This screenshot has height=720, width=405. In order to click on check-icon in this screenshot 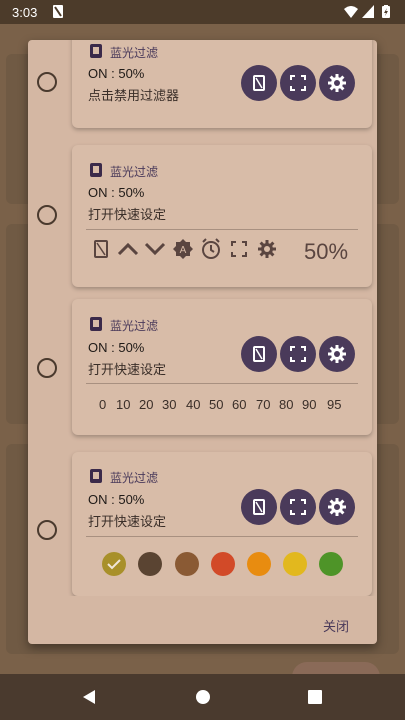, I will do `click(114, 564)`.